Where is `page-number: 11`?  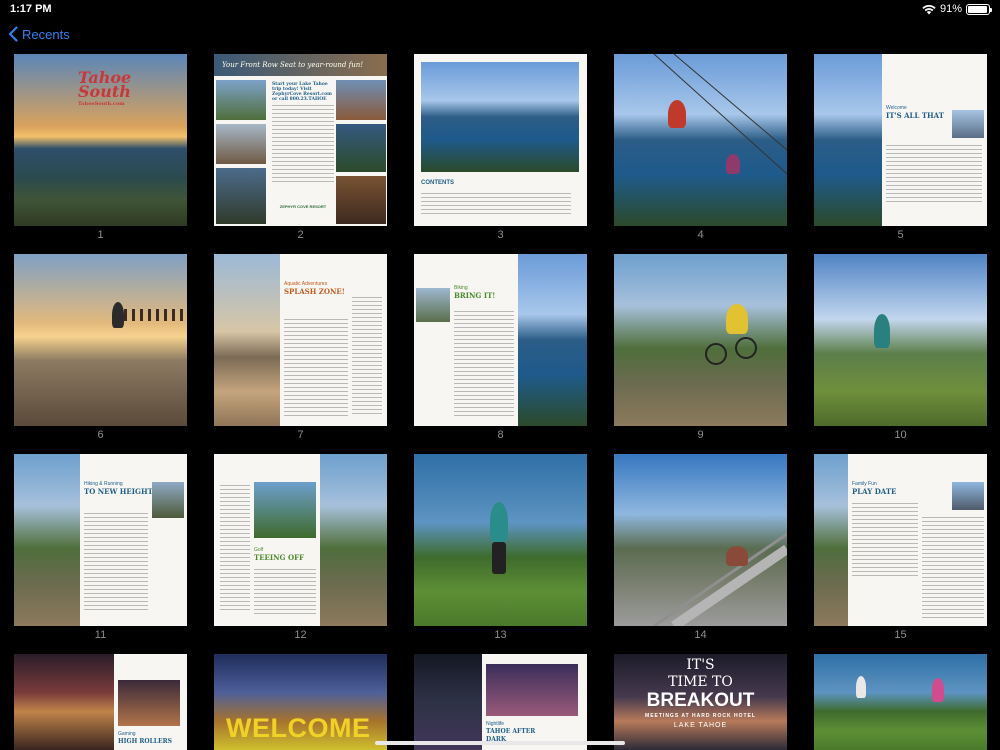 page-number: 11 is located at coordinates (100, 635).